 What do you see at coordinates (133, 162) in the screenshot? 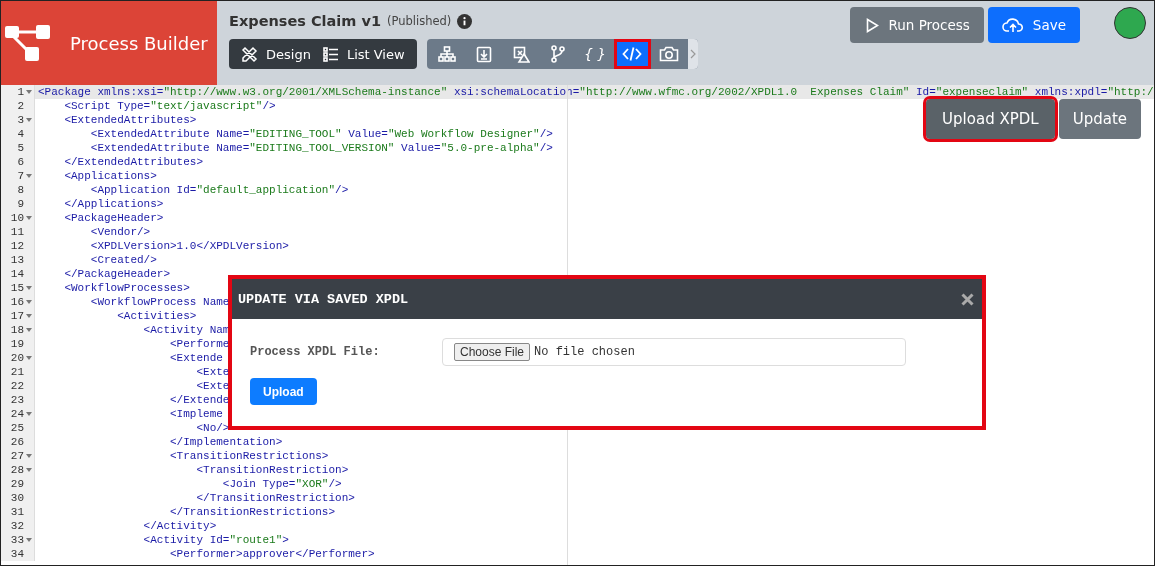
I see `code-line: </ExtendedAttributes>` at bounding box center [133, 162].